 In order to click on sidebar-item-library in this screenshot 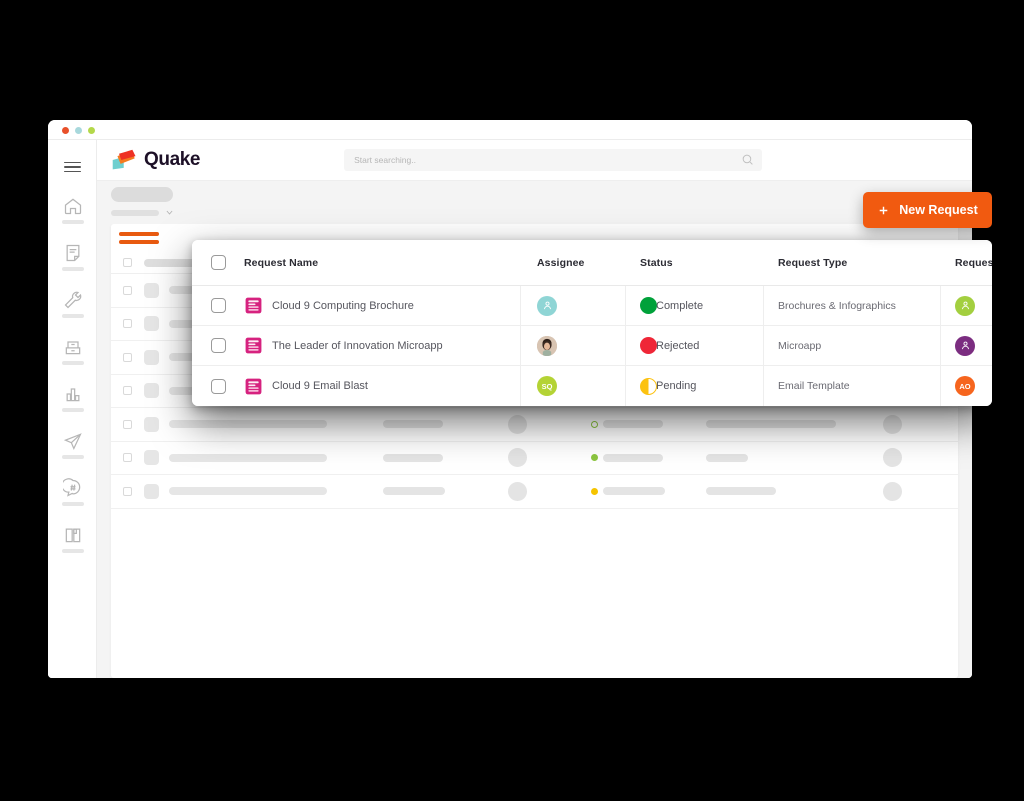, I will do `click(72, 538)`.